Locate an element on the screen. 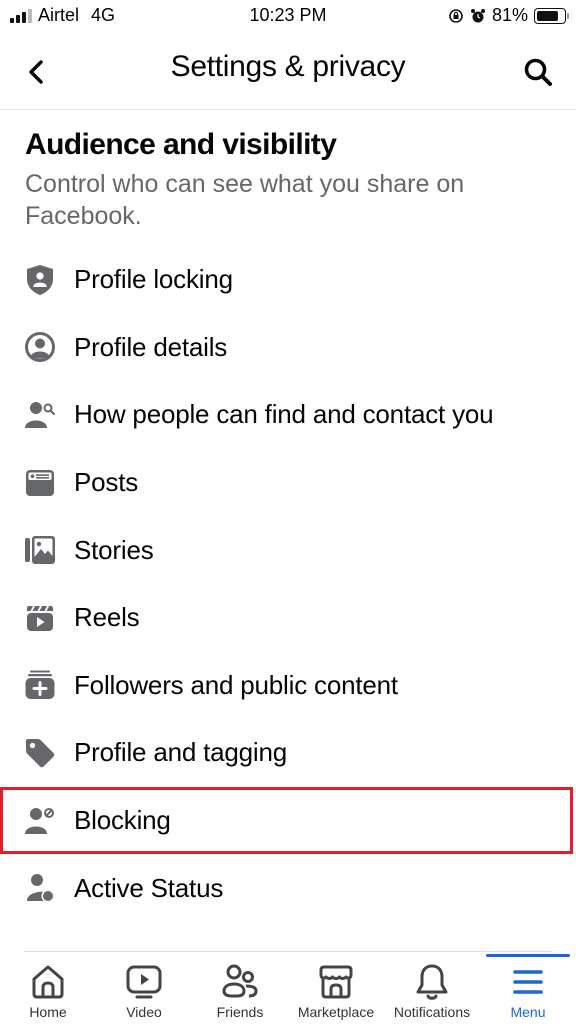 The image size is (576, 1024). divider is located at coordinates (288, 951).